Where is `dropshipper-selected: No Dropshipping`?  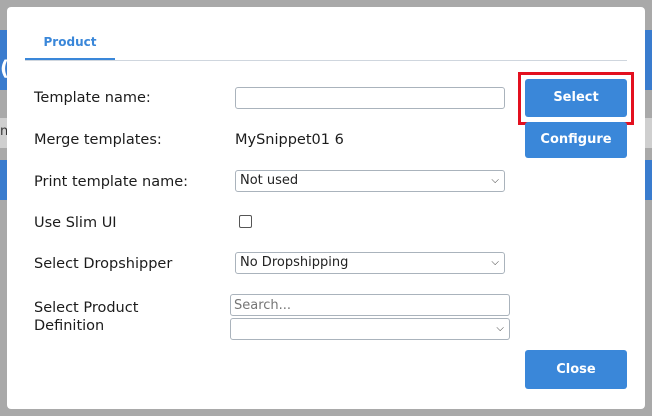
dropshipper-selected: No Dropshipping is located at coordinates (294, 262).